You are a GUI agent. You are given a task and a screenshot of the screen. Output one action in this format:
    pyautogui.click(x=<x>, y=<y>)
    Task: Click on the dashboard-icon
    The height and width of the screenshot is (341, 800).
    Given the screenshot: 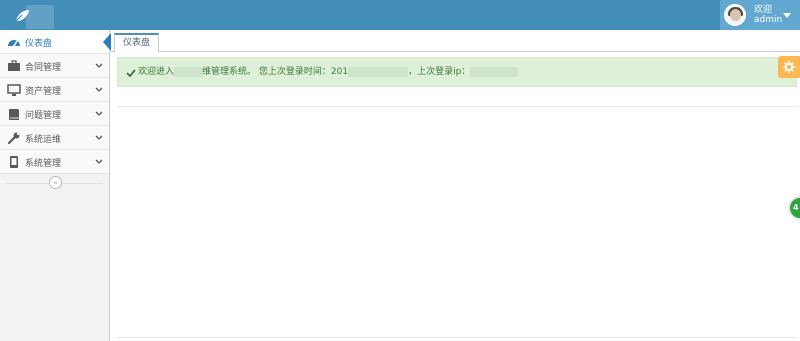 What is the action you would take?
    pyautogui.click(x=14, y=44)
    